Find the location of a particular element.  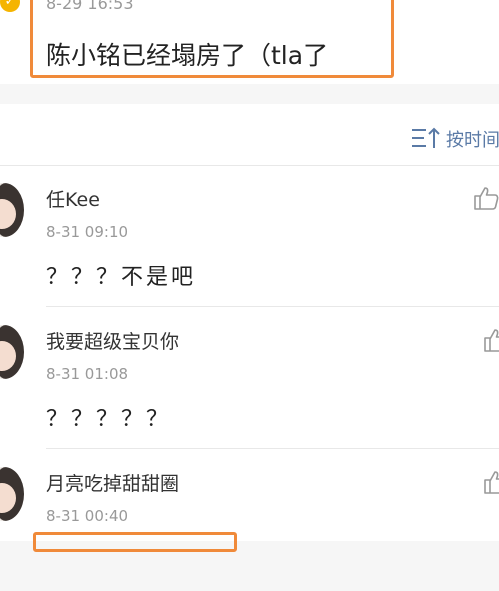

sort-icon is located at coordinates (427, 138).